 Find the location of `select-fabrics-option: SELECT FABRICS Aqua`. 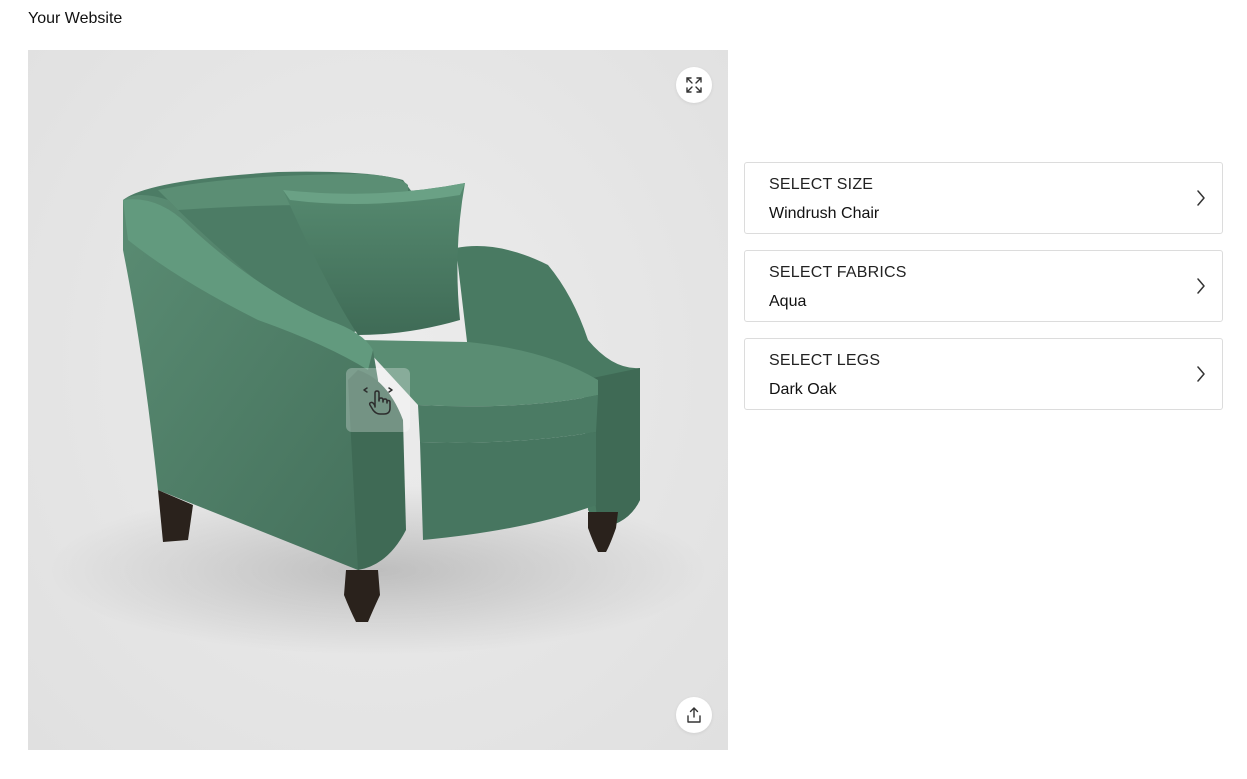

select-fabrics-option: SELECT FABRICS Aqua is located at coordinates (983, 286).